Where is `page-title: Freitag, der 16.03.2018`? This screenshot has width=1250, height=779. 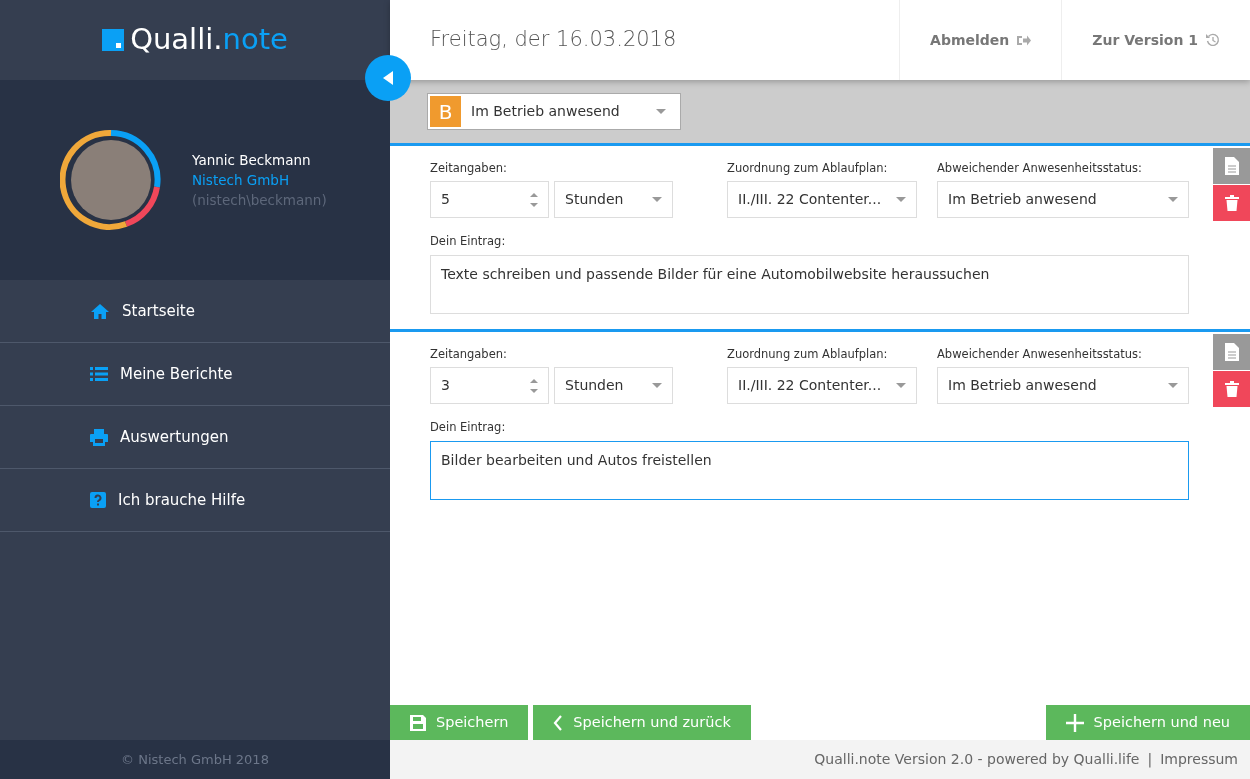
page-title: Freitag, der 16.03.2018 is located at coordinates (553, 40).